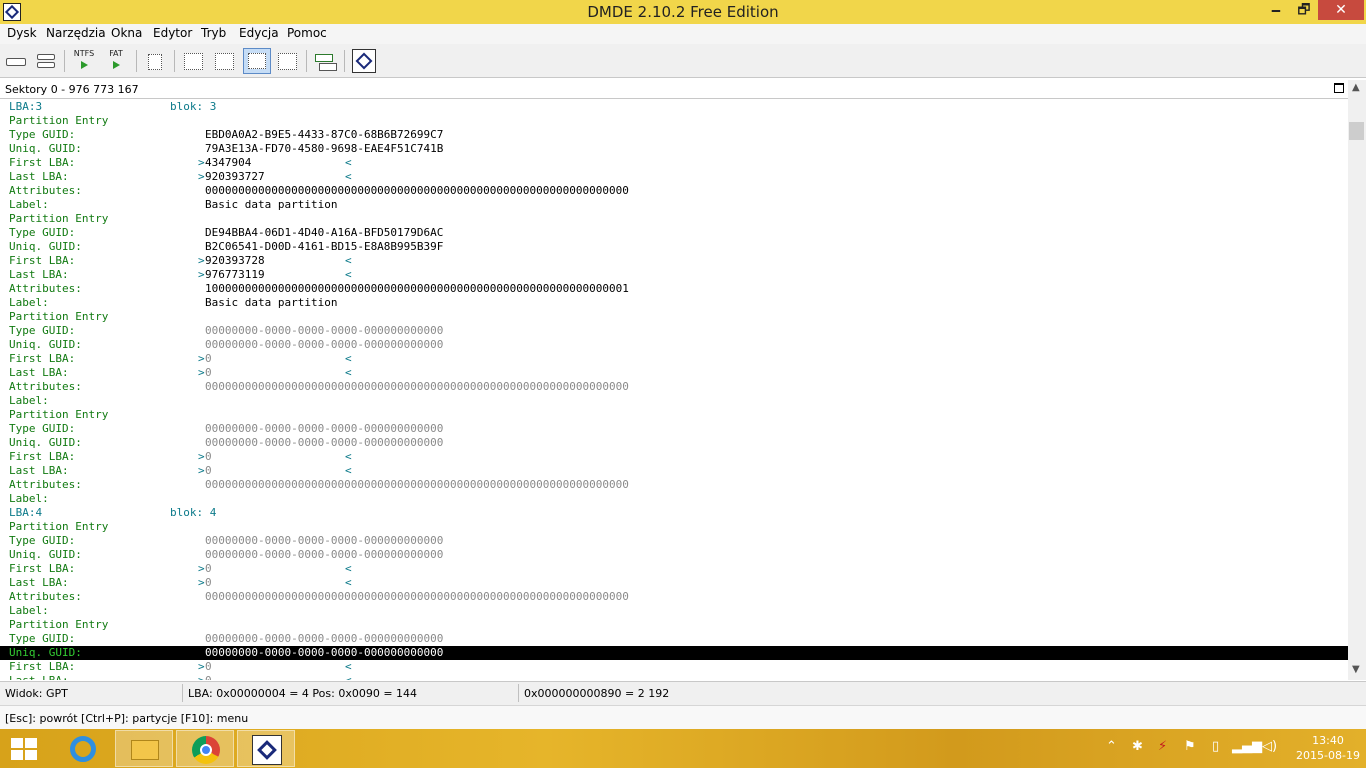 This screenshot has width=1366, height=768. I want to click on file-explorer-icon, so click(144, 748).